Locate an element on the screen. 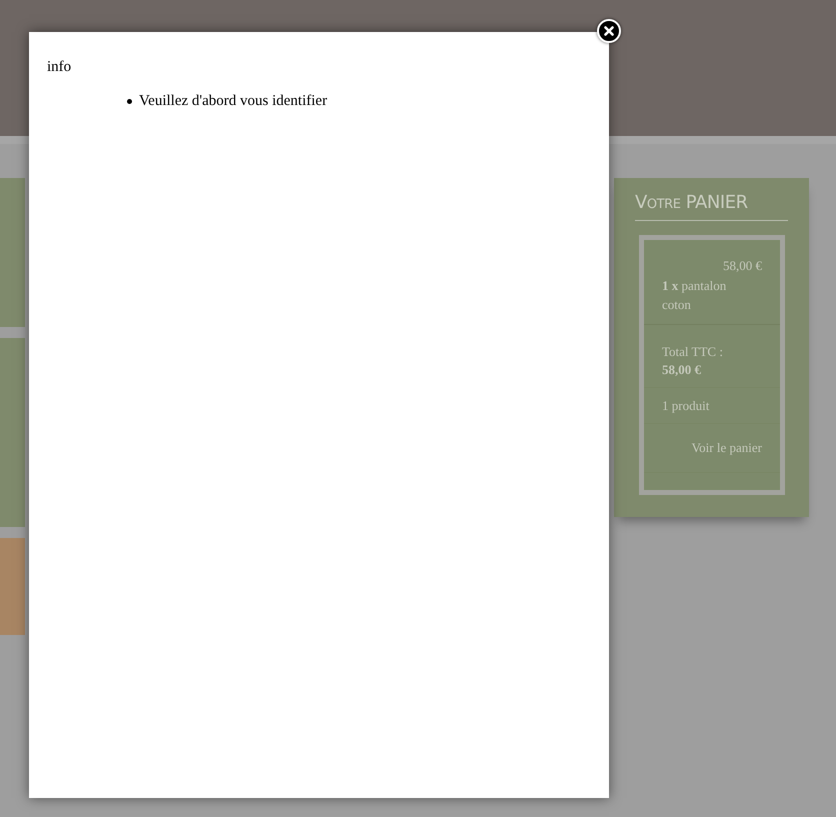  total-value: 58,00 € is located at coordinates (681, 369).